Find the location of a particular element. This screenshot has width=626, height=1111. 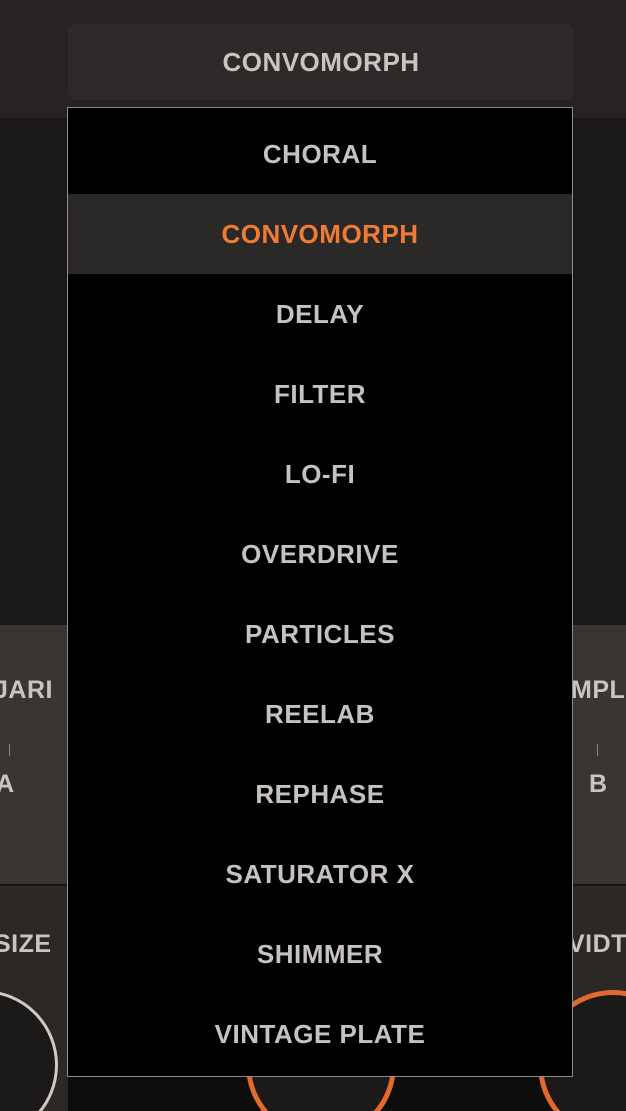

menu-item-rephase: REPHASE is located at coordinates (320, 794).